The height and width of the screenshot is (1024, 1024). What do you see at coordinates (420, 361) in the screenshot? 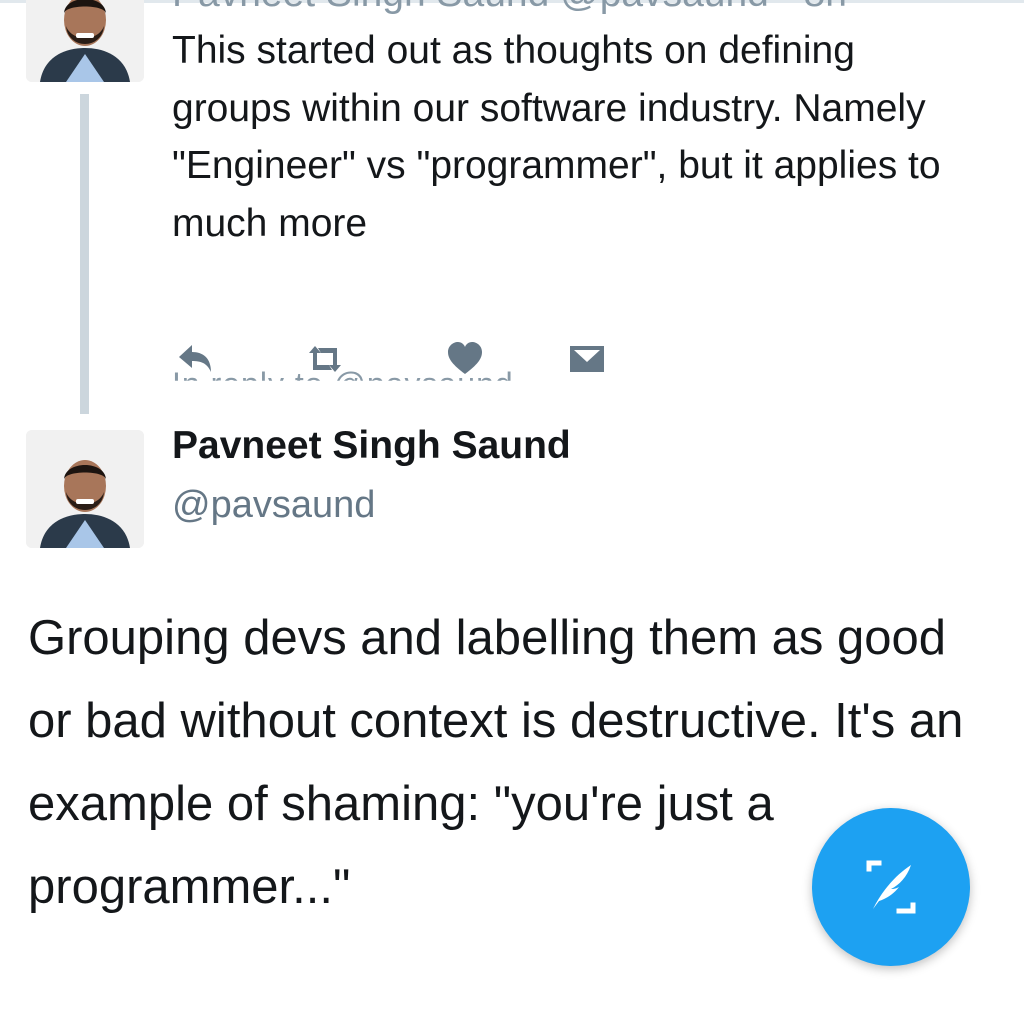
I see `tweet-actions` at bounding box center [420, 361].